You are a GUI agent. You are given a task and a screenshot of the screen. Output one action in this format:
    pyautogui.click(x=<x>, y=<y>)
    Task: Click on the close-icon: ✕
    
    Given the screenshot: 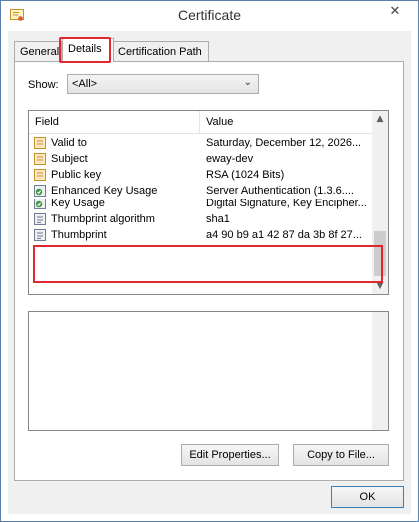 What is the action you would take?
    pyautogui.click(x=395, y=11)
    